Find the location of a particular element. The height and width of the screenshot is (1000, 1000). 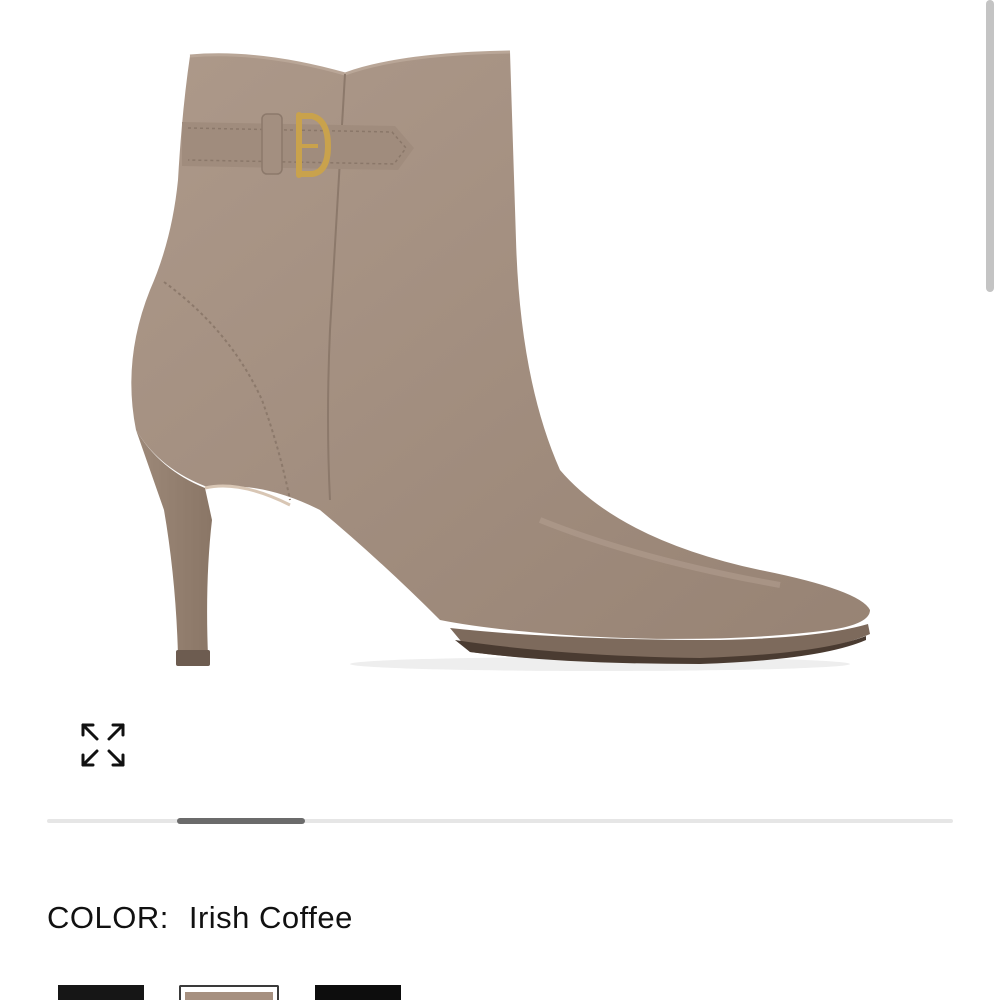

carousel-scroll-thumb is located at coordinates (241, 821).